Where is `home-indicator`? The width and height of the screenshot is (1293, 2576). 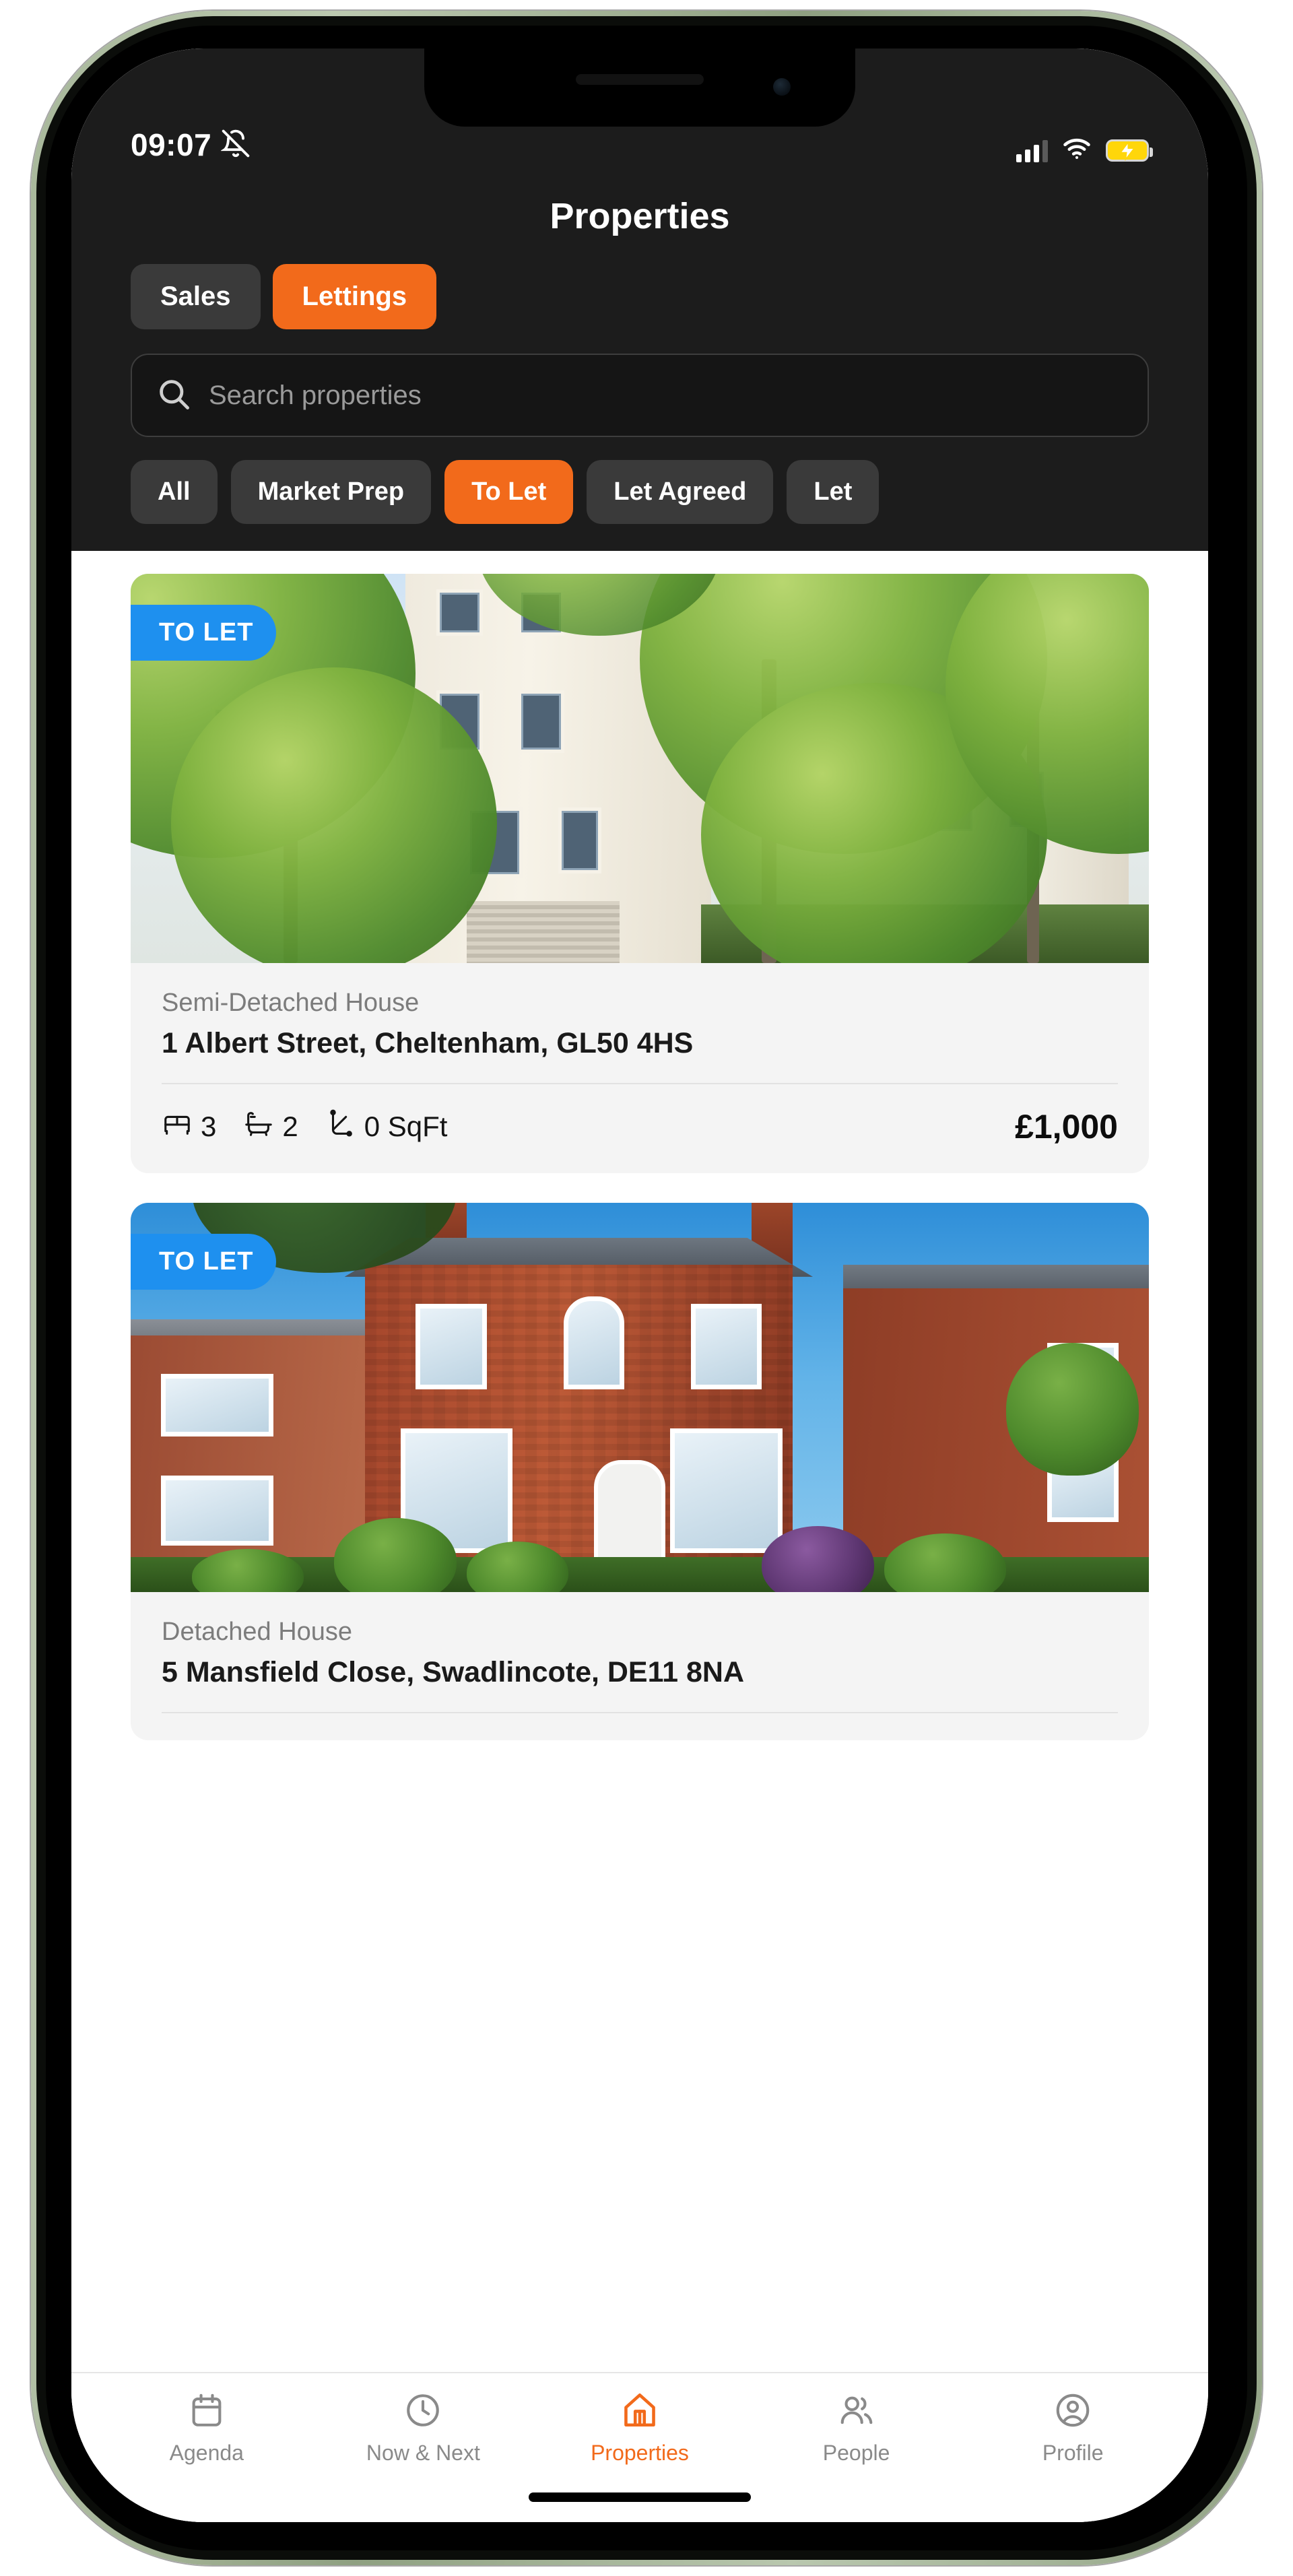
home-indicator is located at coordinates (640, 2497).